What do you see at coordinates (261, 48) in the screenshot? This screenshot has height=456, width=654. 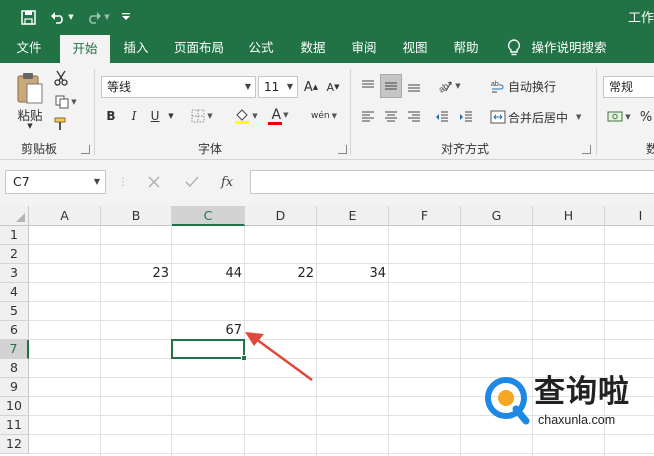 I see `tab-formulas: 公式` at bounding box center [261, 48].